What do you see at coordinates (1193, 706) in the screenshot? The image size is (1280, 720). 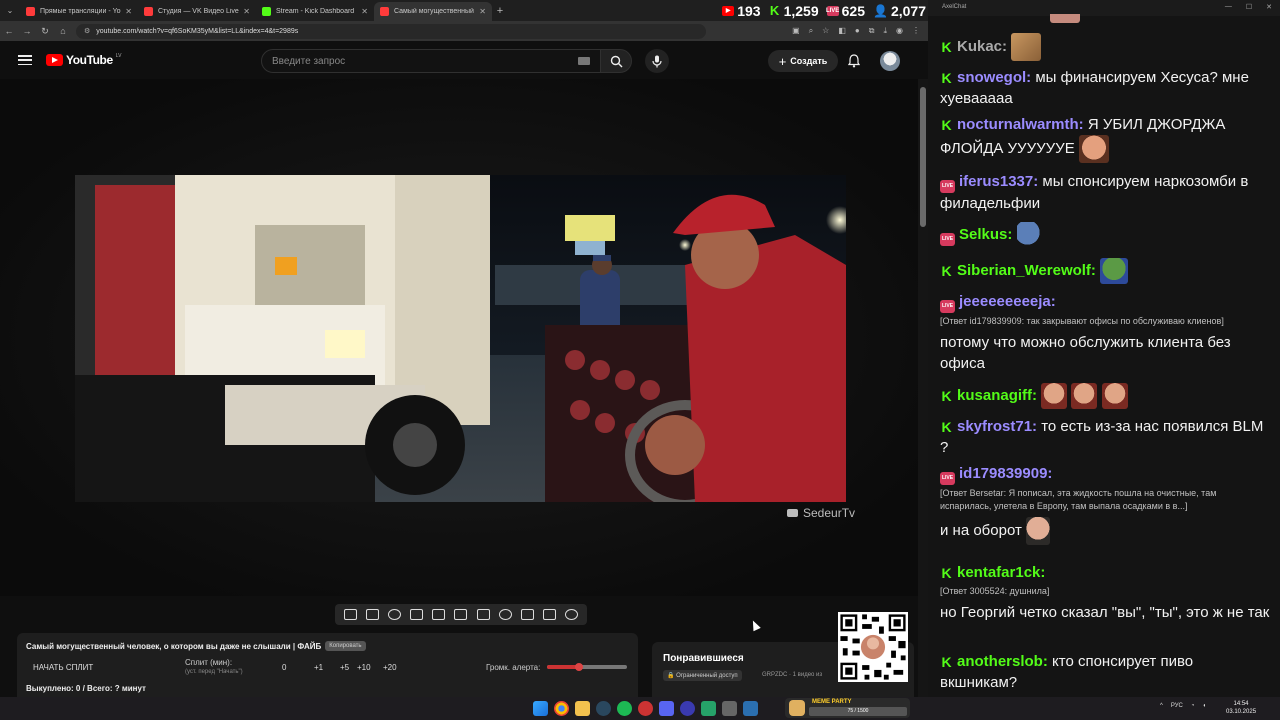 I see `wifi-icon: ◔` at bounding box center [1193, 706].